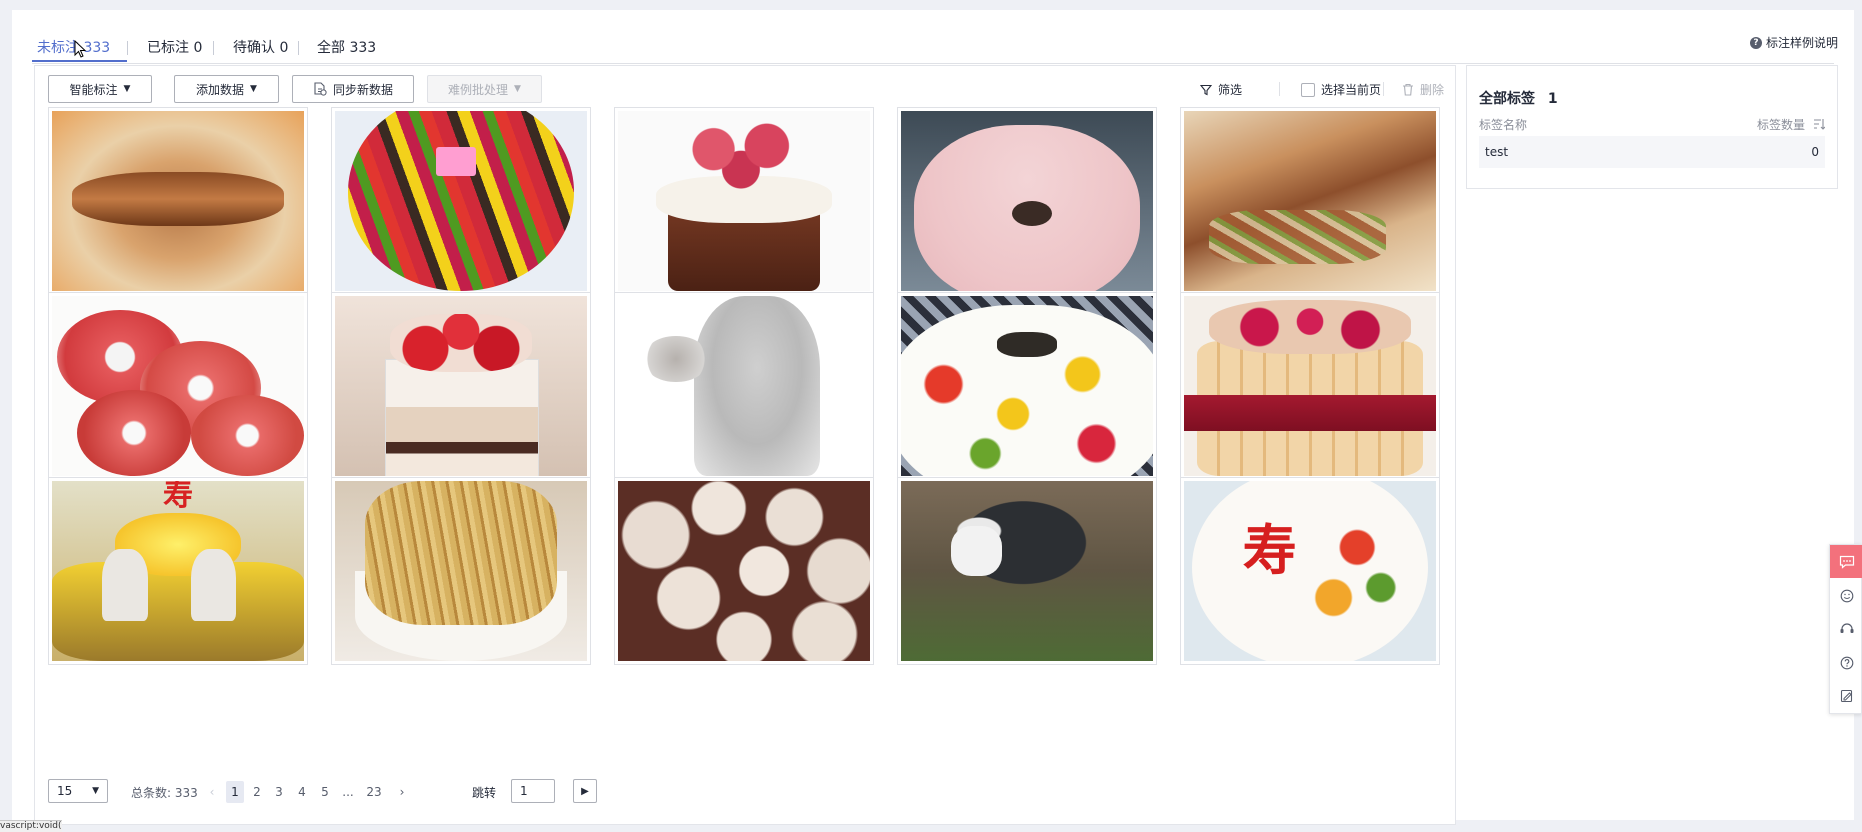 Image resolution: width=1862 pixels, height=832 pixels. I want to click on image-thumbnail-strawberry-dessert-cup, so click(461, 386).